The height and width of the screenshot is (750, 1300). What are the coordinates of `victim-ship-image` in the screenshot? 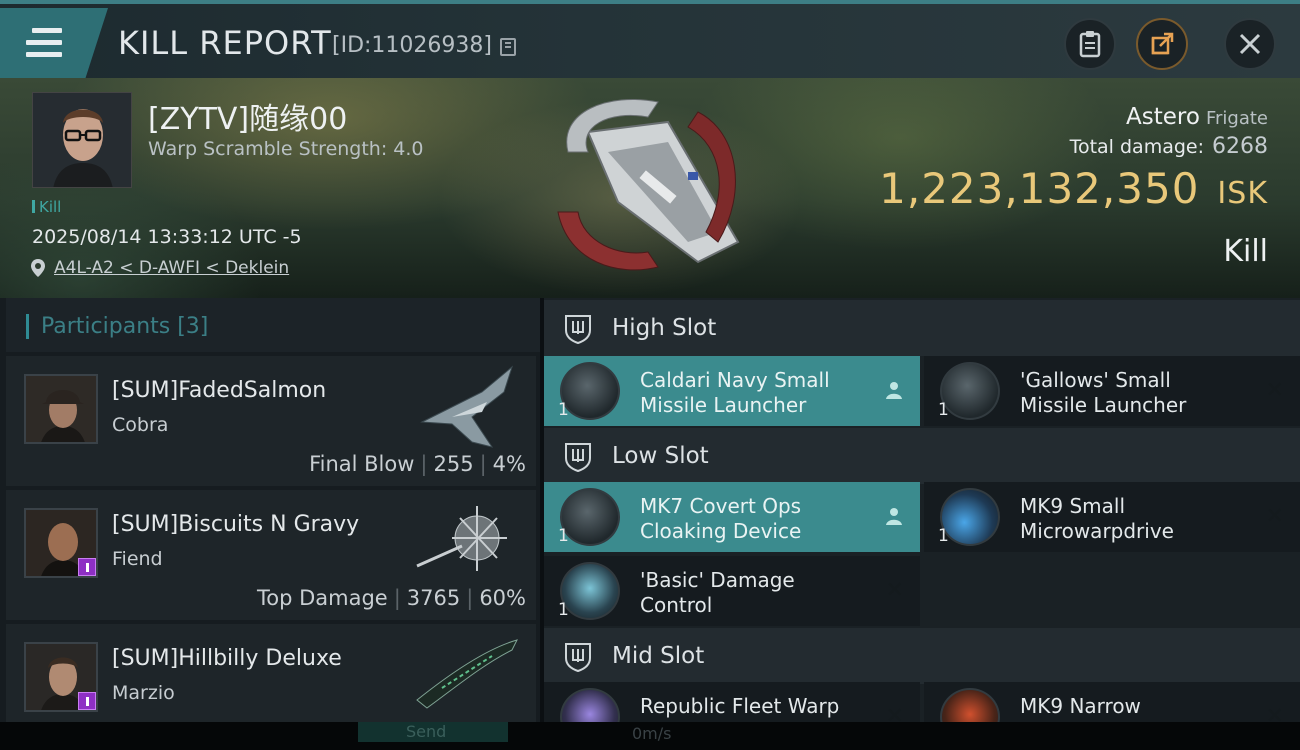 It's located at (653, 187).